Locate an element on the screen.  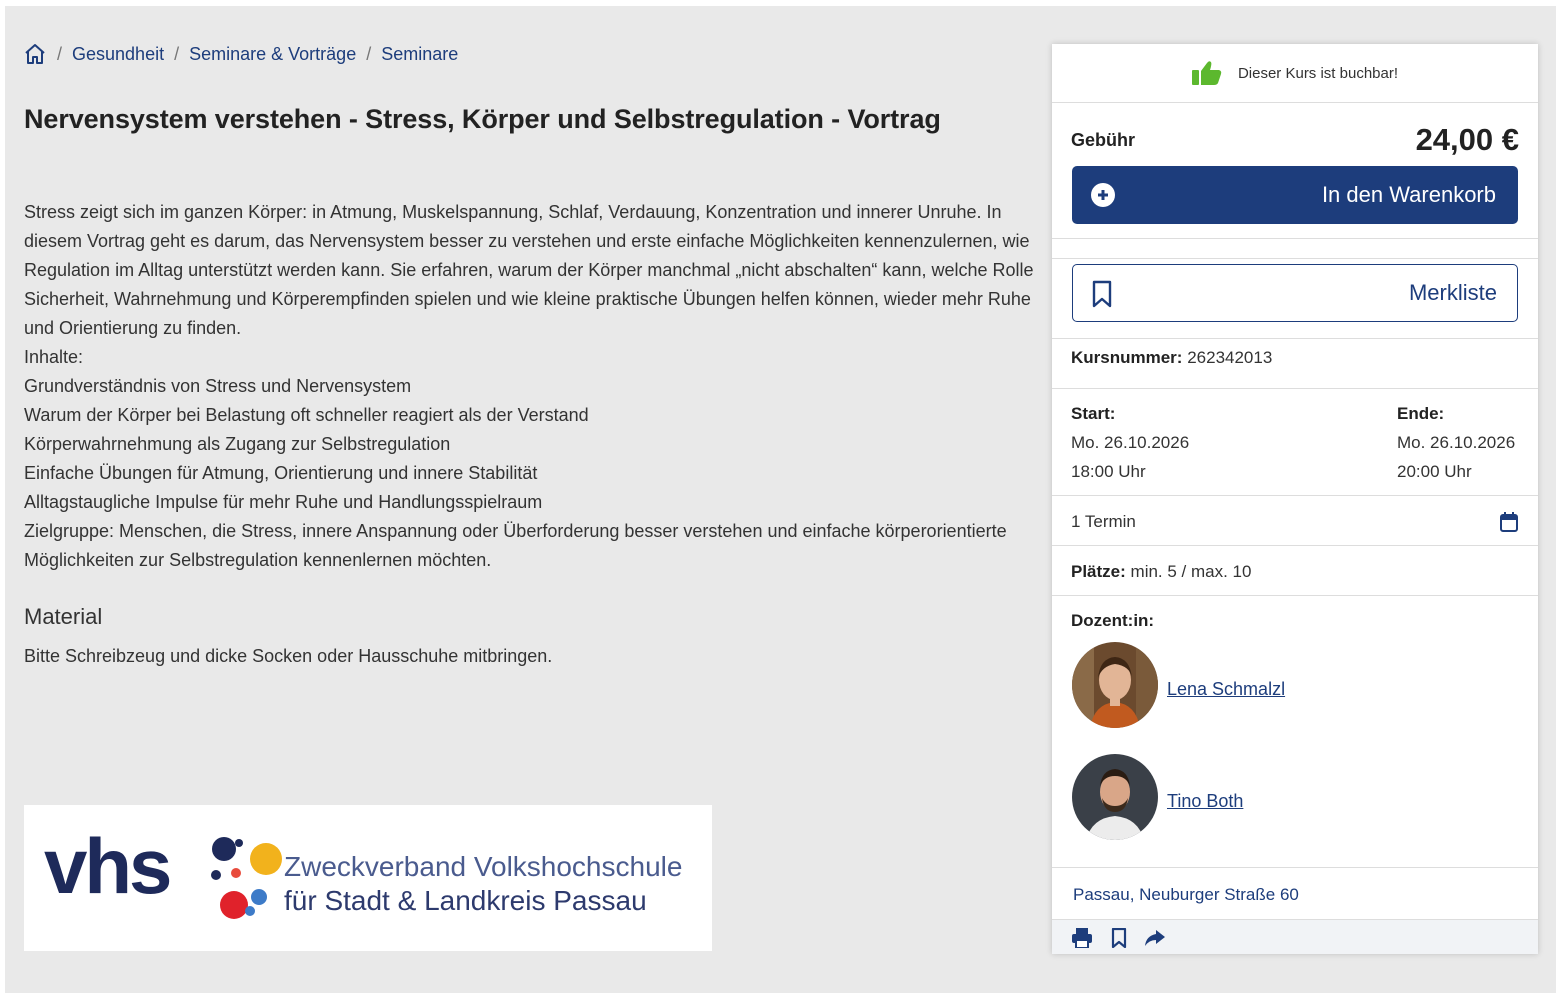
share-icon is located at coordinates (1155, 938).